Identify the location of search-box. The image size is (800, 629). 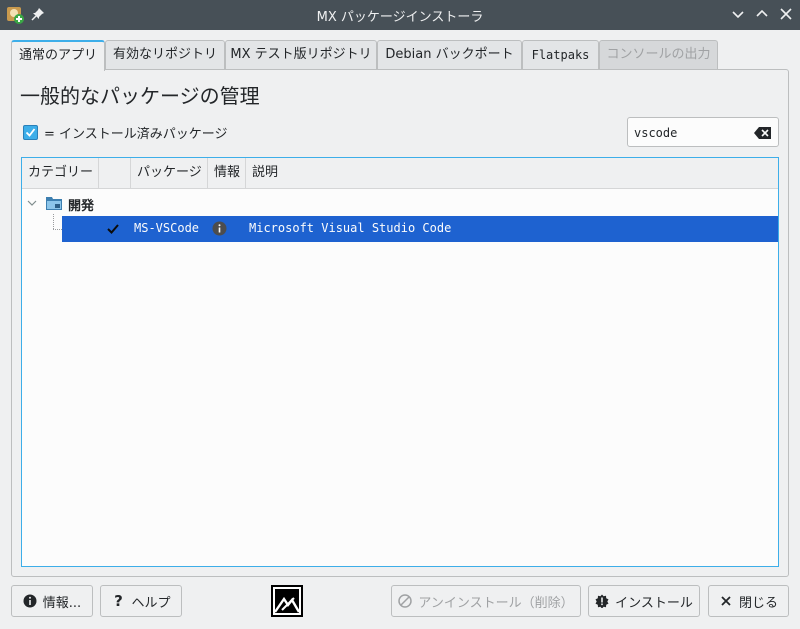
(703, 132).